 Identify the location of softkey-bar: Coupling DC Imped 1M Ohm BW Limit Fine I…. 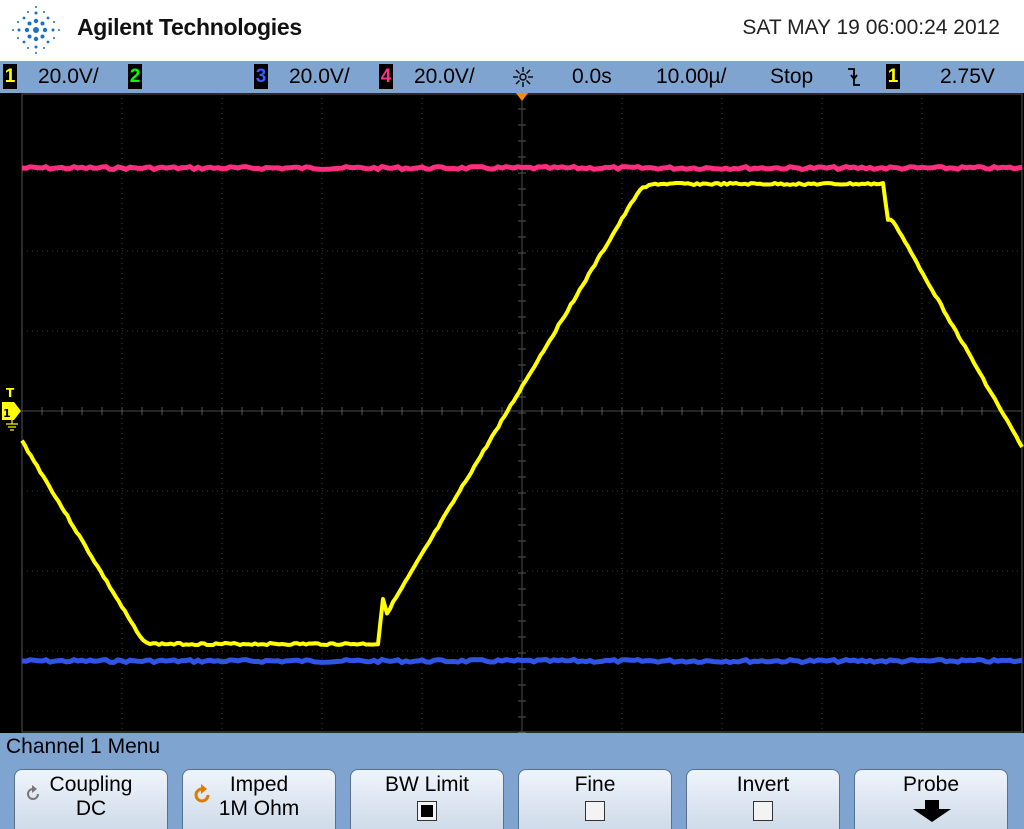
(512, 795).